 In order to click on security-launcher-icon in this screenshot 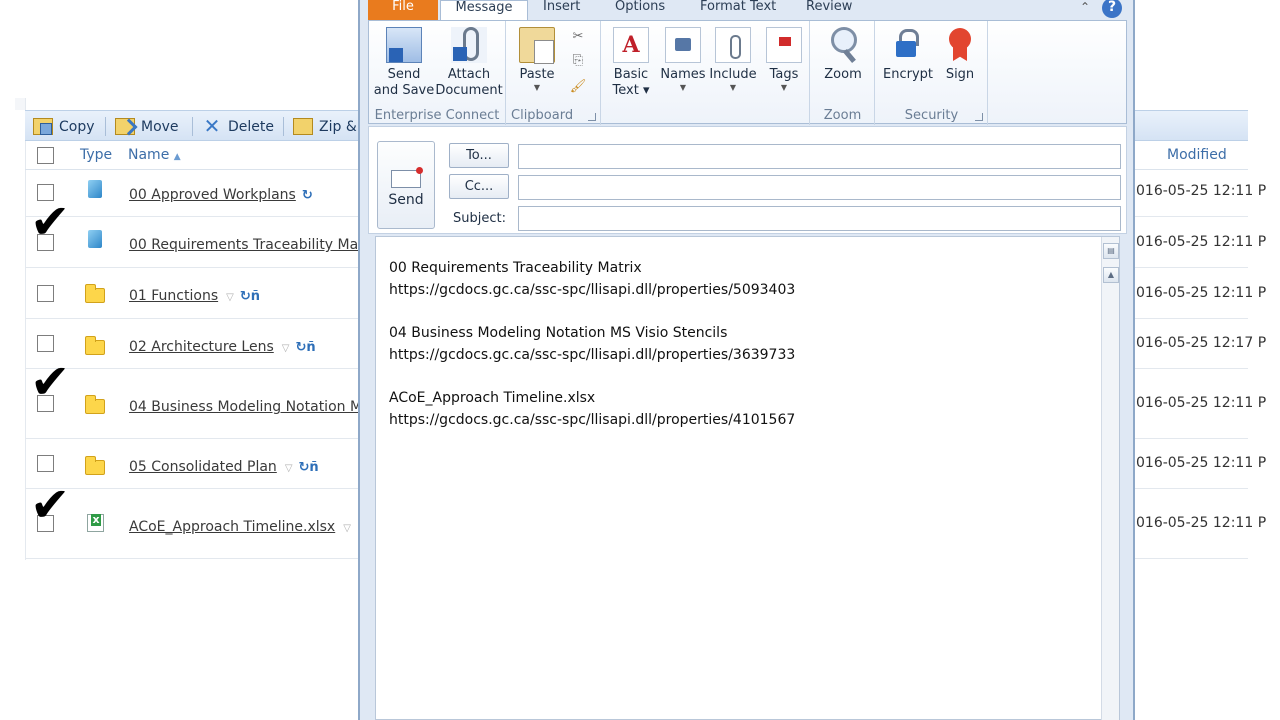, I will do `click(979, 117)`.